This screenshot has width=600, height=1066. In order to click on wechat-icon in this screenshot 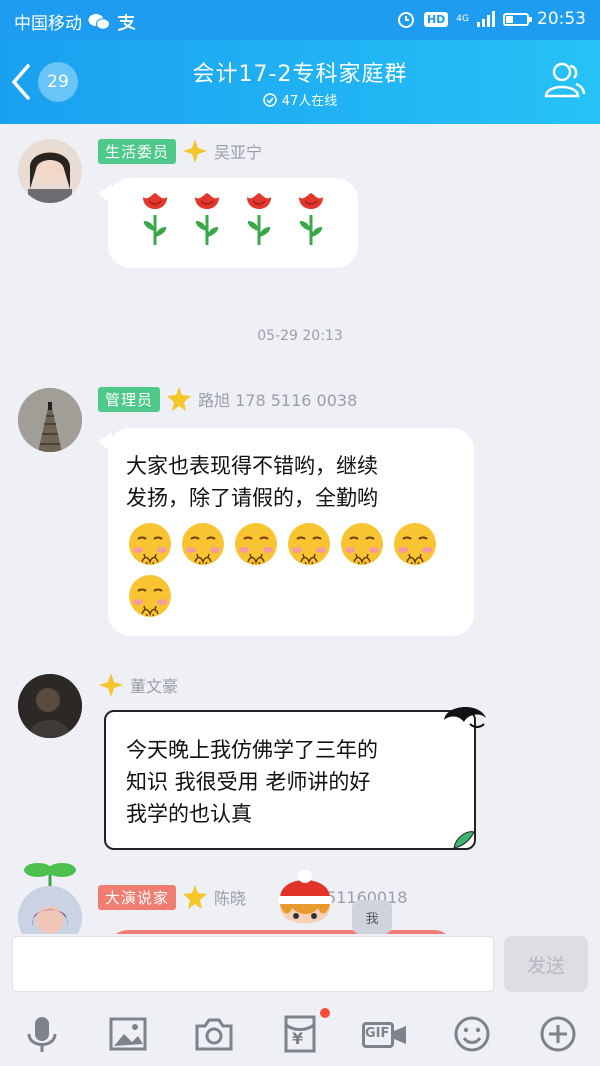, I will do `click(99, 21)`.